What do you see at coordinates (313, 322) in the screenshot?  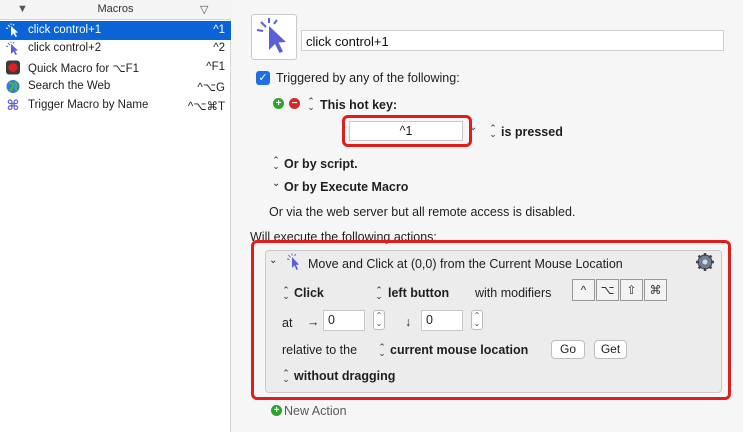 I see `x-arrow-icon: →` at bounding box center [313, 322].